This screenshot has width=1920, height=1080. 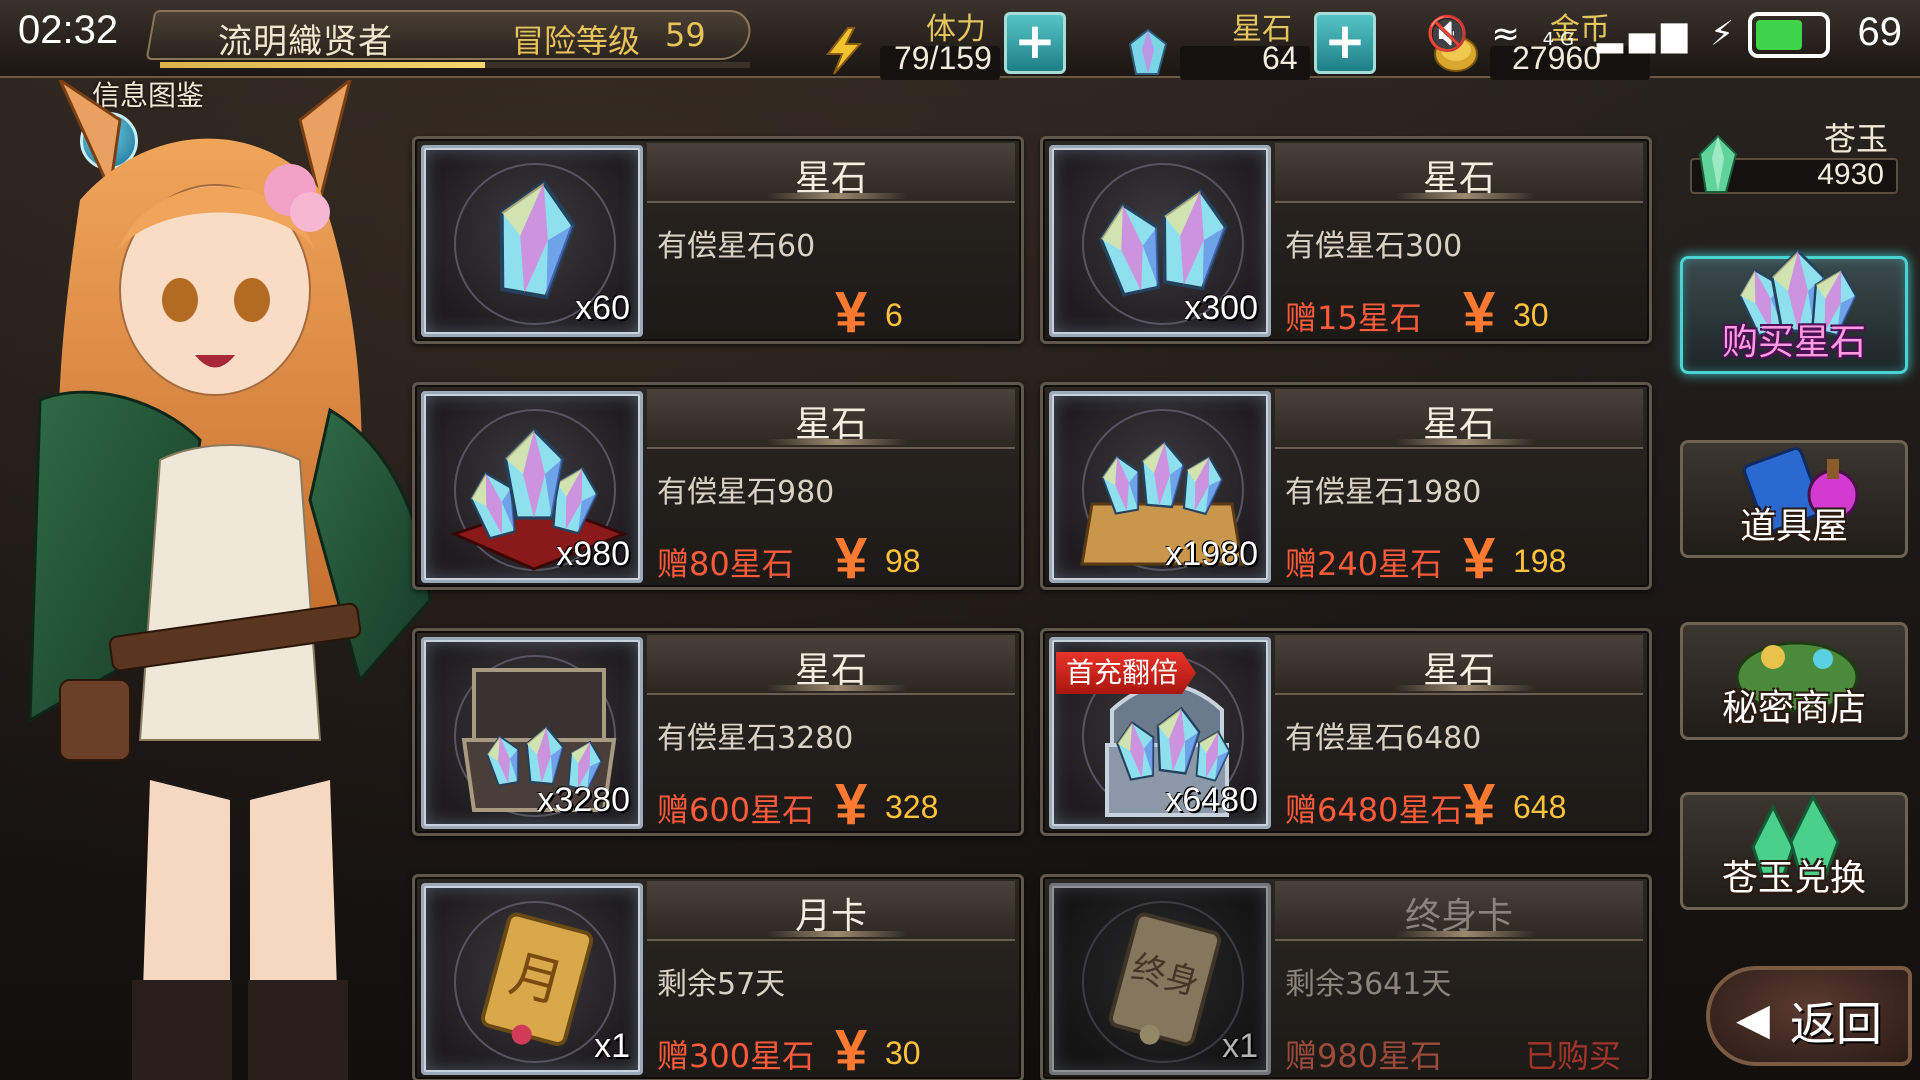 I want to click on card-quantity: x60, so click(x=602, y=308).